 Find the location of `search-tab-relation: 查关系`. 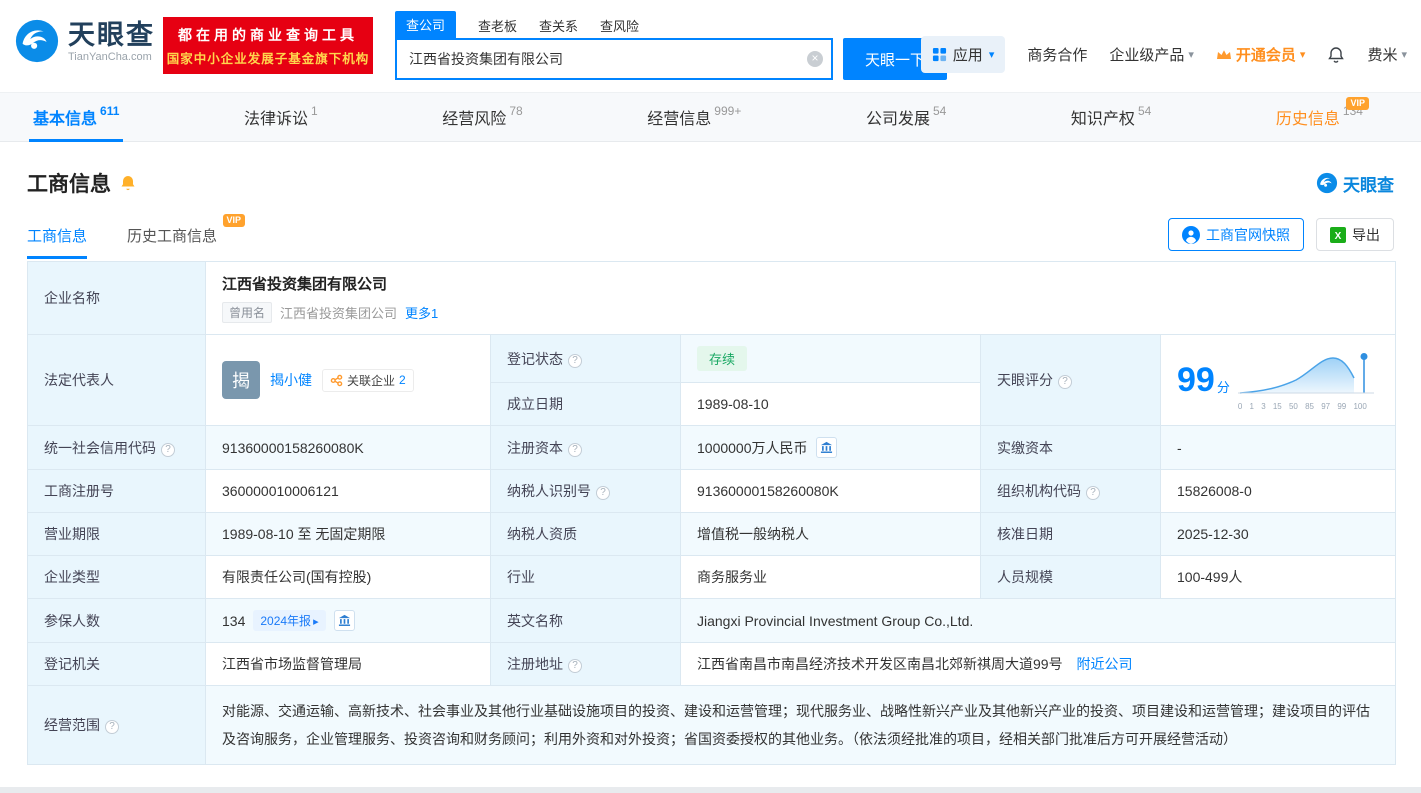

search-tab-relation: 查关系 is located at coordinates (558, 27).